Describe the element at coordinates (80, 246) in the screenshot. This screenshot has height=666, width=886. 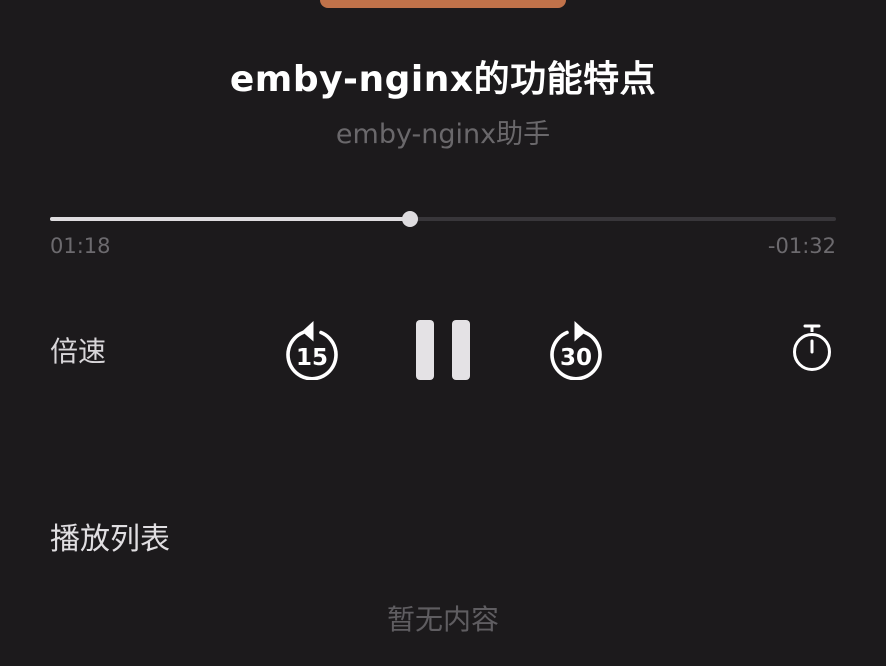
I see `elapsed-time: 01:18` at that location.